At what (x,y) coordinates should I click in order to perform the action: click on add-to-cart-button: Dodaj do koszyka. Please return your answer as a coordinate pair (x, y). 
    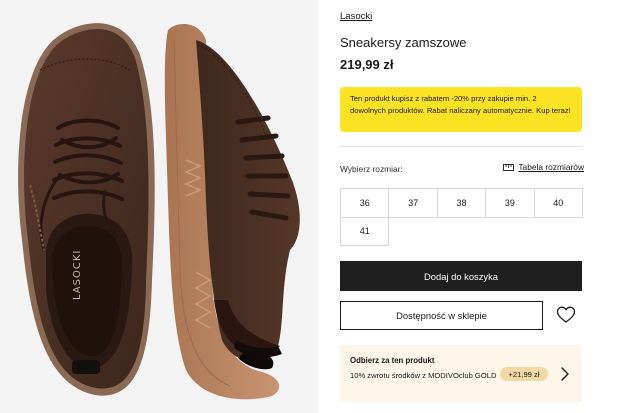
    Looking at the image, I should click on (461, 276).